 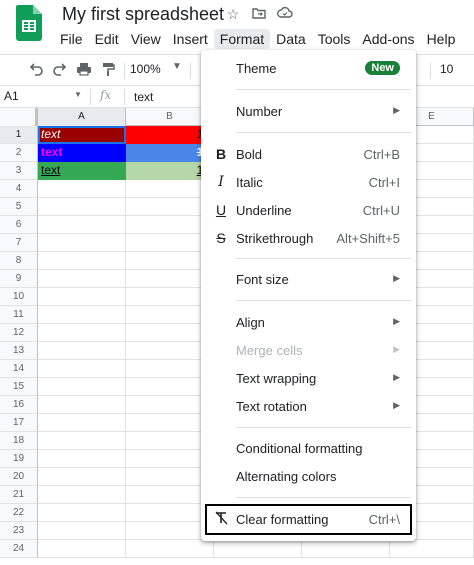 I want to click on menu-item-alternating-colors: Alternating colors, so click(x=308, y=477).